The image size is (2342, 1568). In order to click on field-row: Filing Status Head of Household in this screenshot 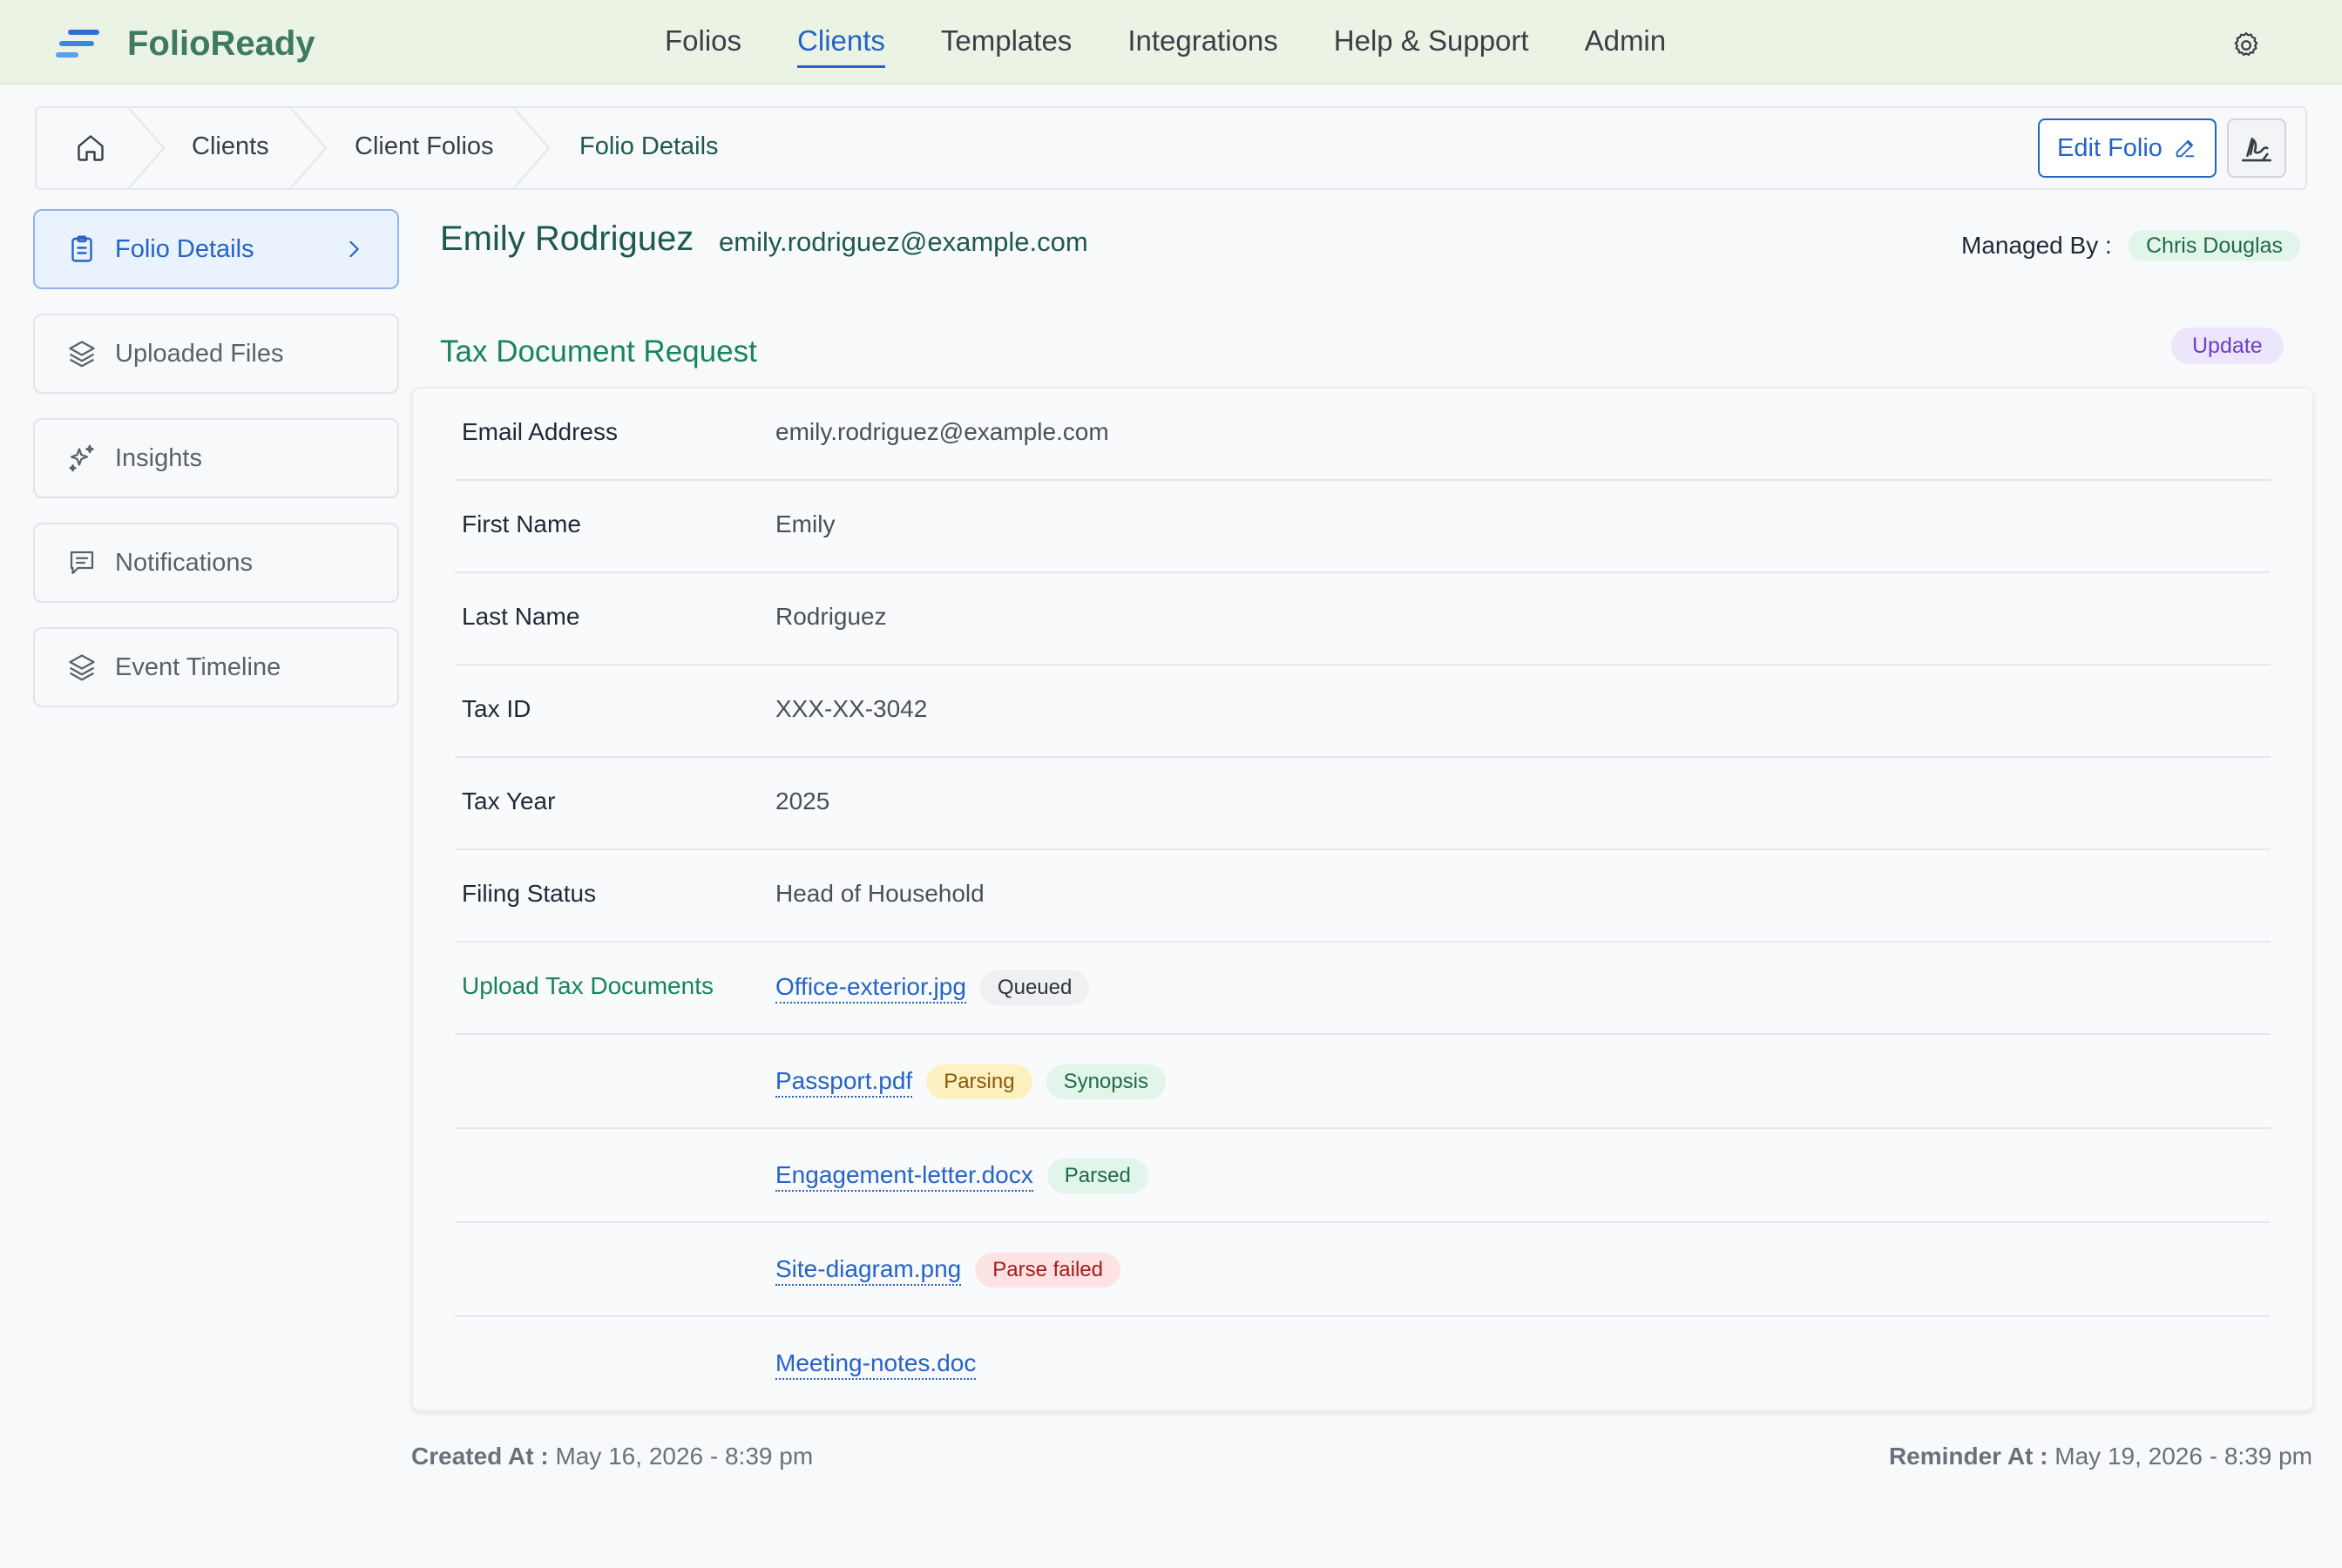, I will do `click(1363, 896)`.